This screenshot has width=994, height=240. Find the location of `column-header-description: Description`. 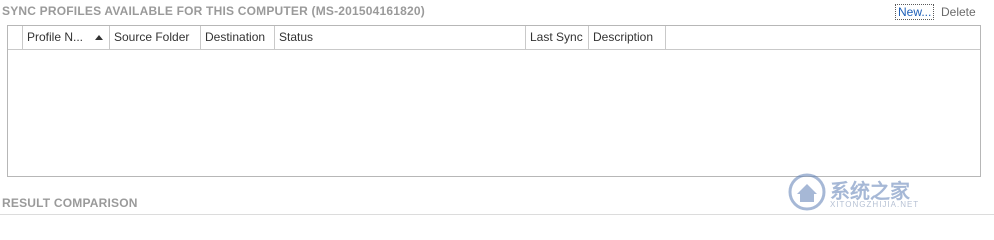

column-header-description: Description is located at coordinates (627, 37).